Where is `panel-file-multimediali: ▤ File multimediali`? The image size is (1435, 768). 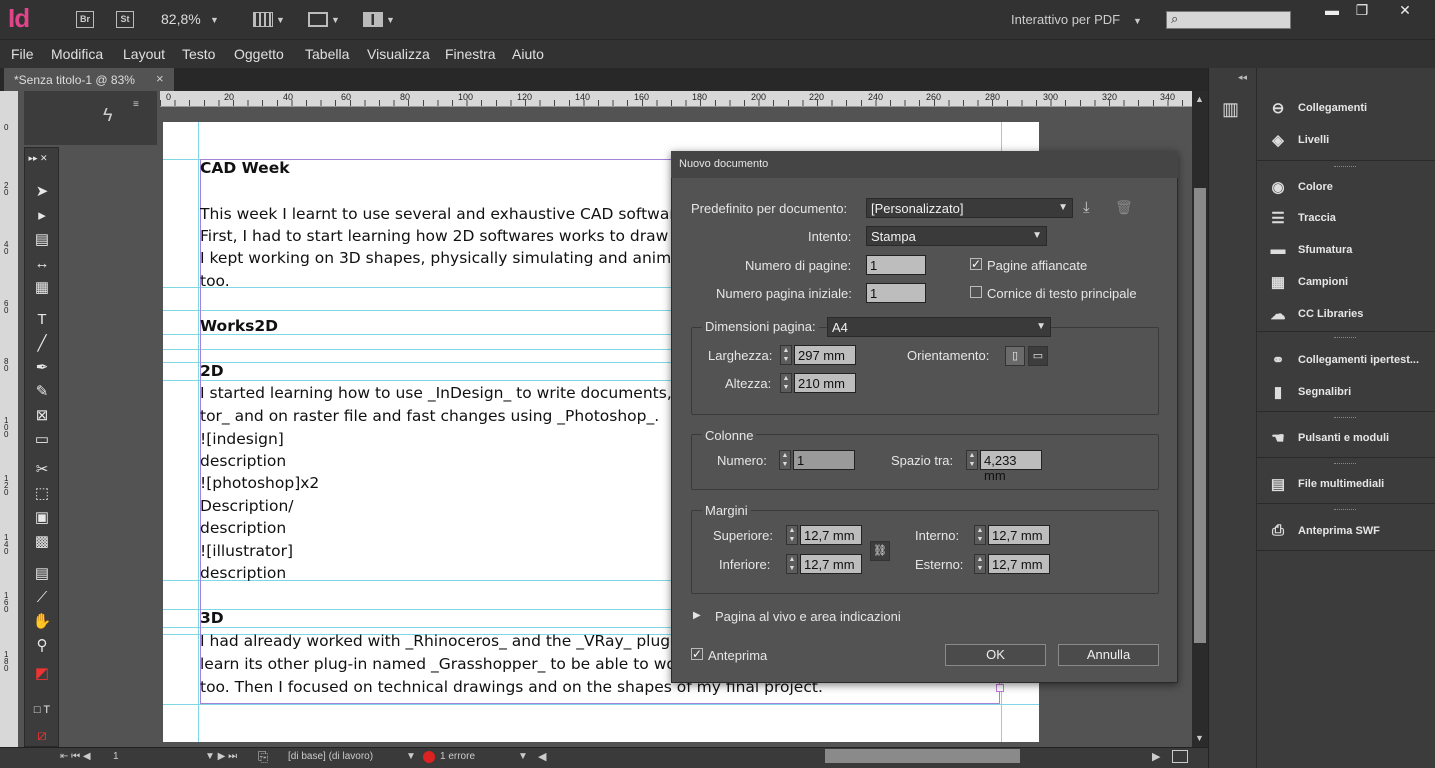 panel-file-multimediali: ▤ File multimediali is located at coordinates (1348, 486).